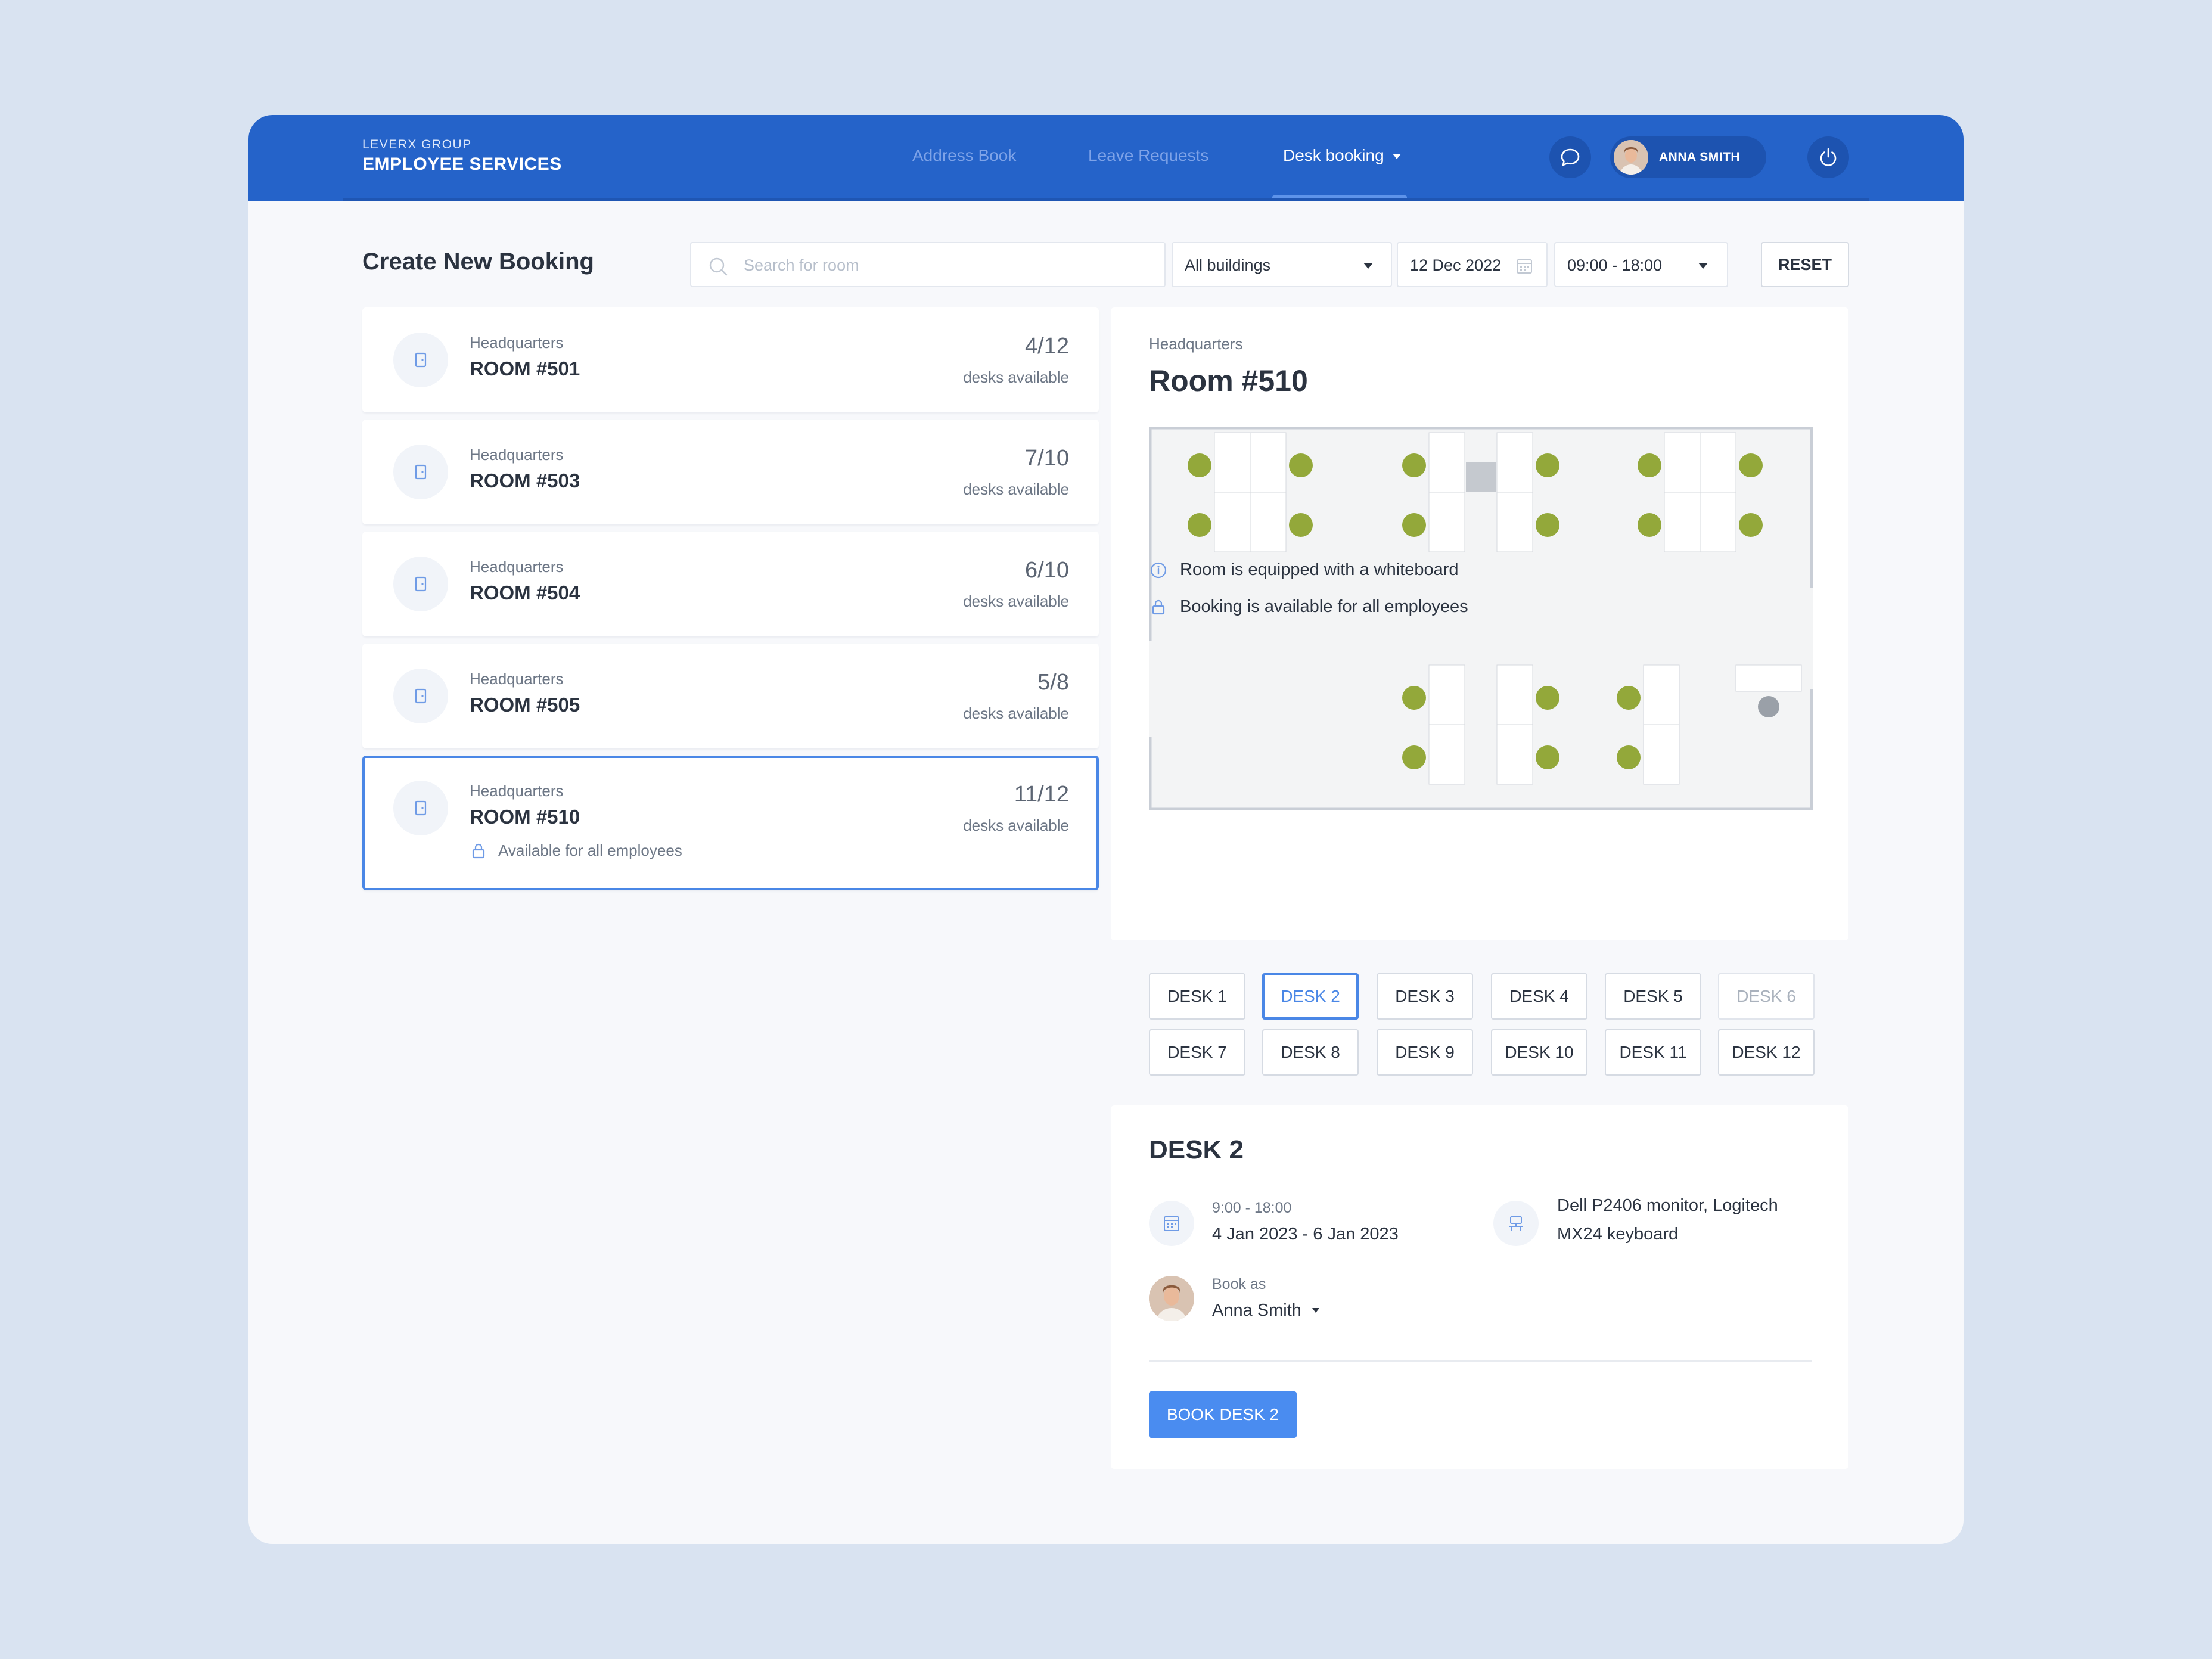  I want to click on power-icon, so click(1829, 157).